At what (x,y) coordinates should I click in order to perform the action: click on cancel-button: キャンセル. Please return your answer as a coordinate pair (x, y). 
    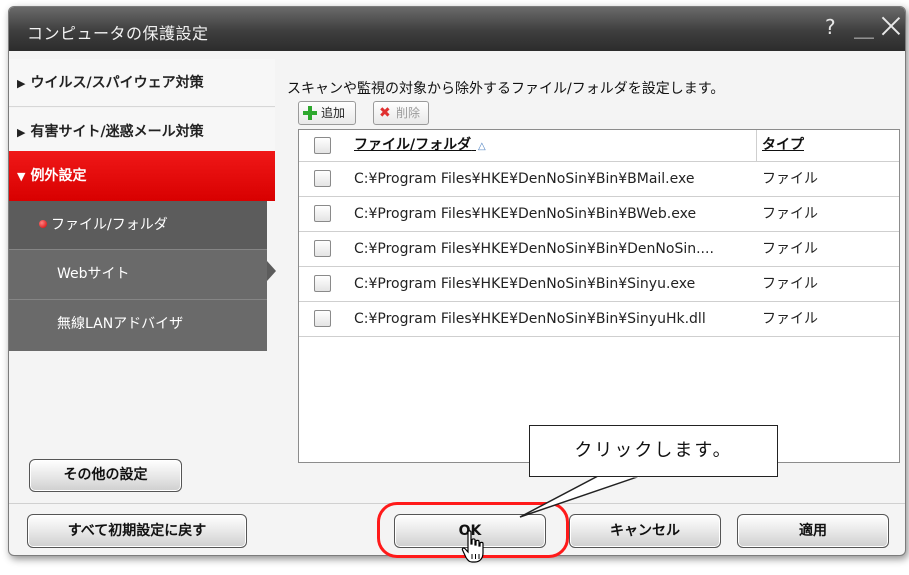
    Looking at the image, I should click on (645, 531).